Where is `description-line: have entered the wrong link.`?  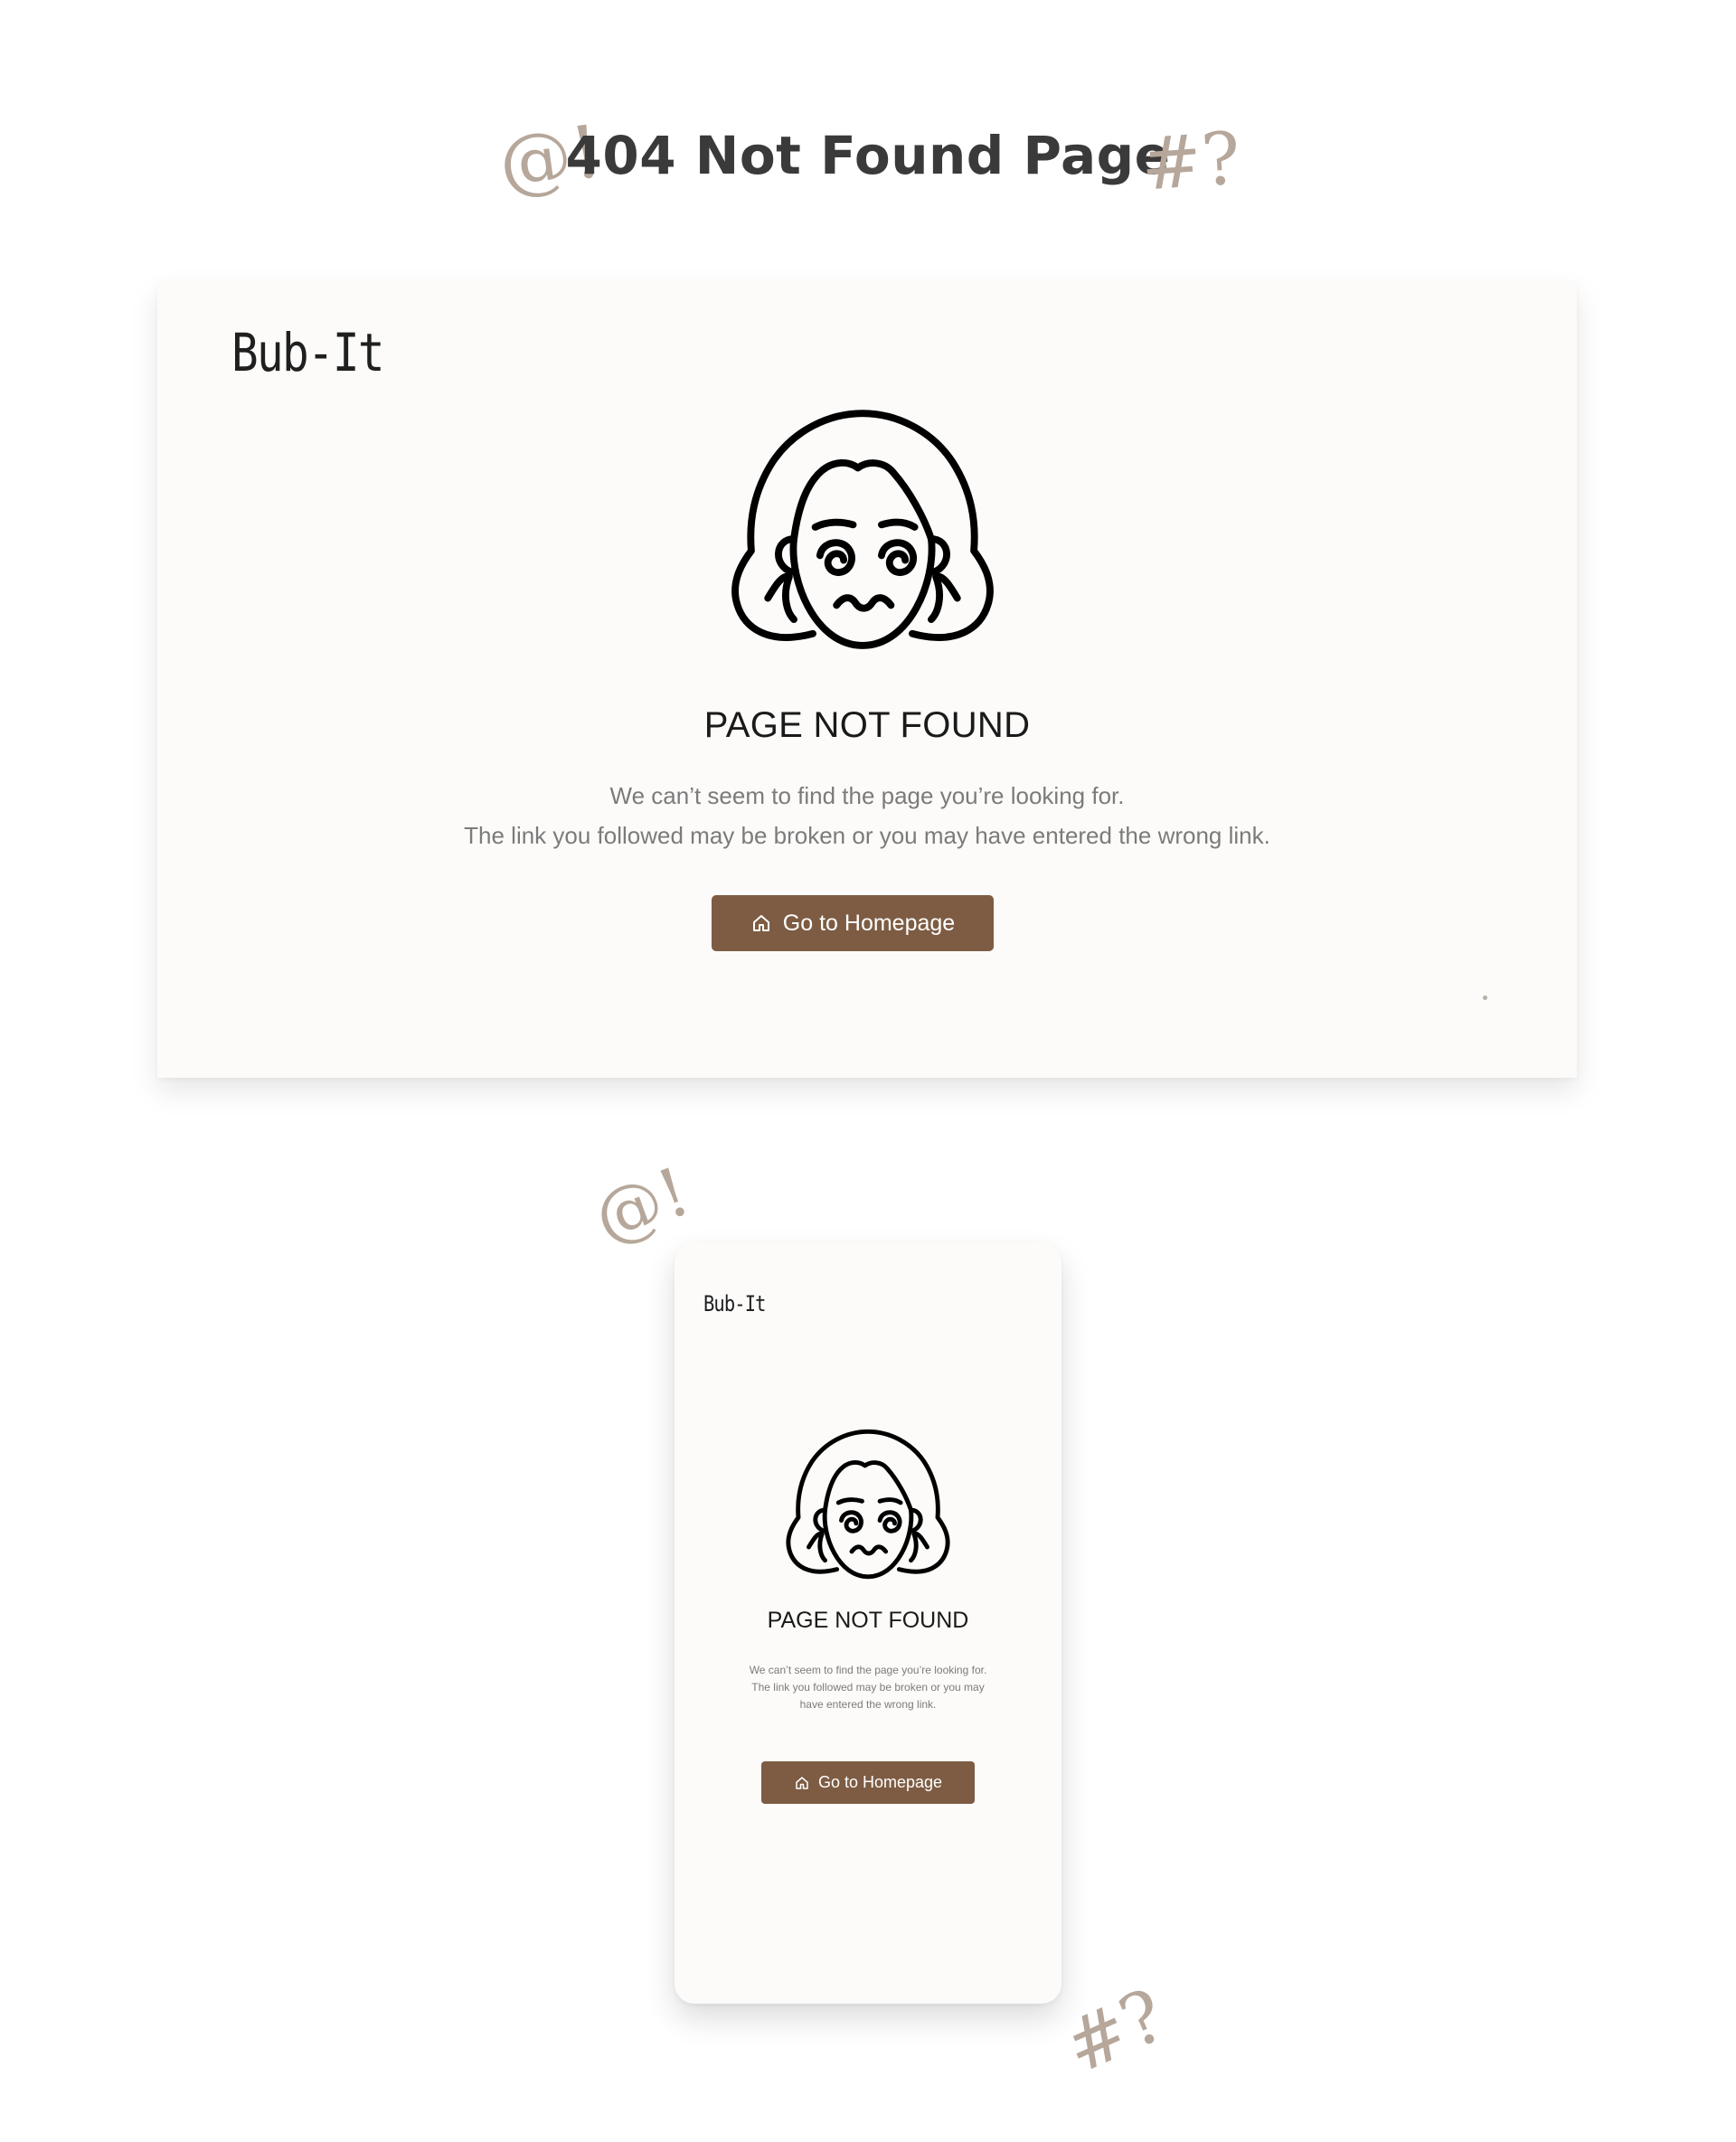
description-line: have entered the wrong link. is located at coordinates (868, 1705).